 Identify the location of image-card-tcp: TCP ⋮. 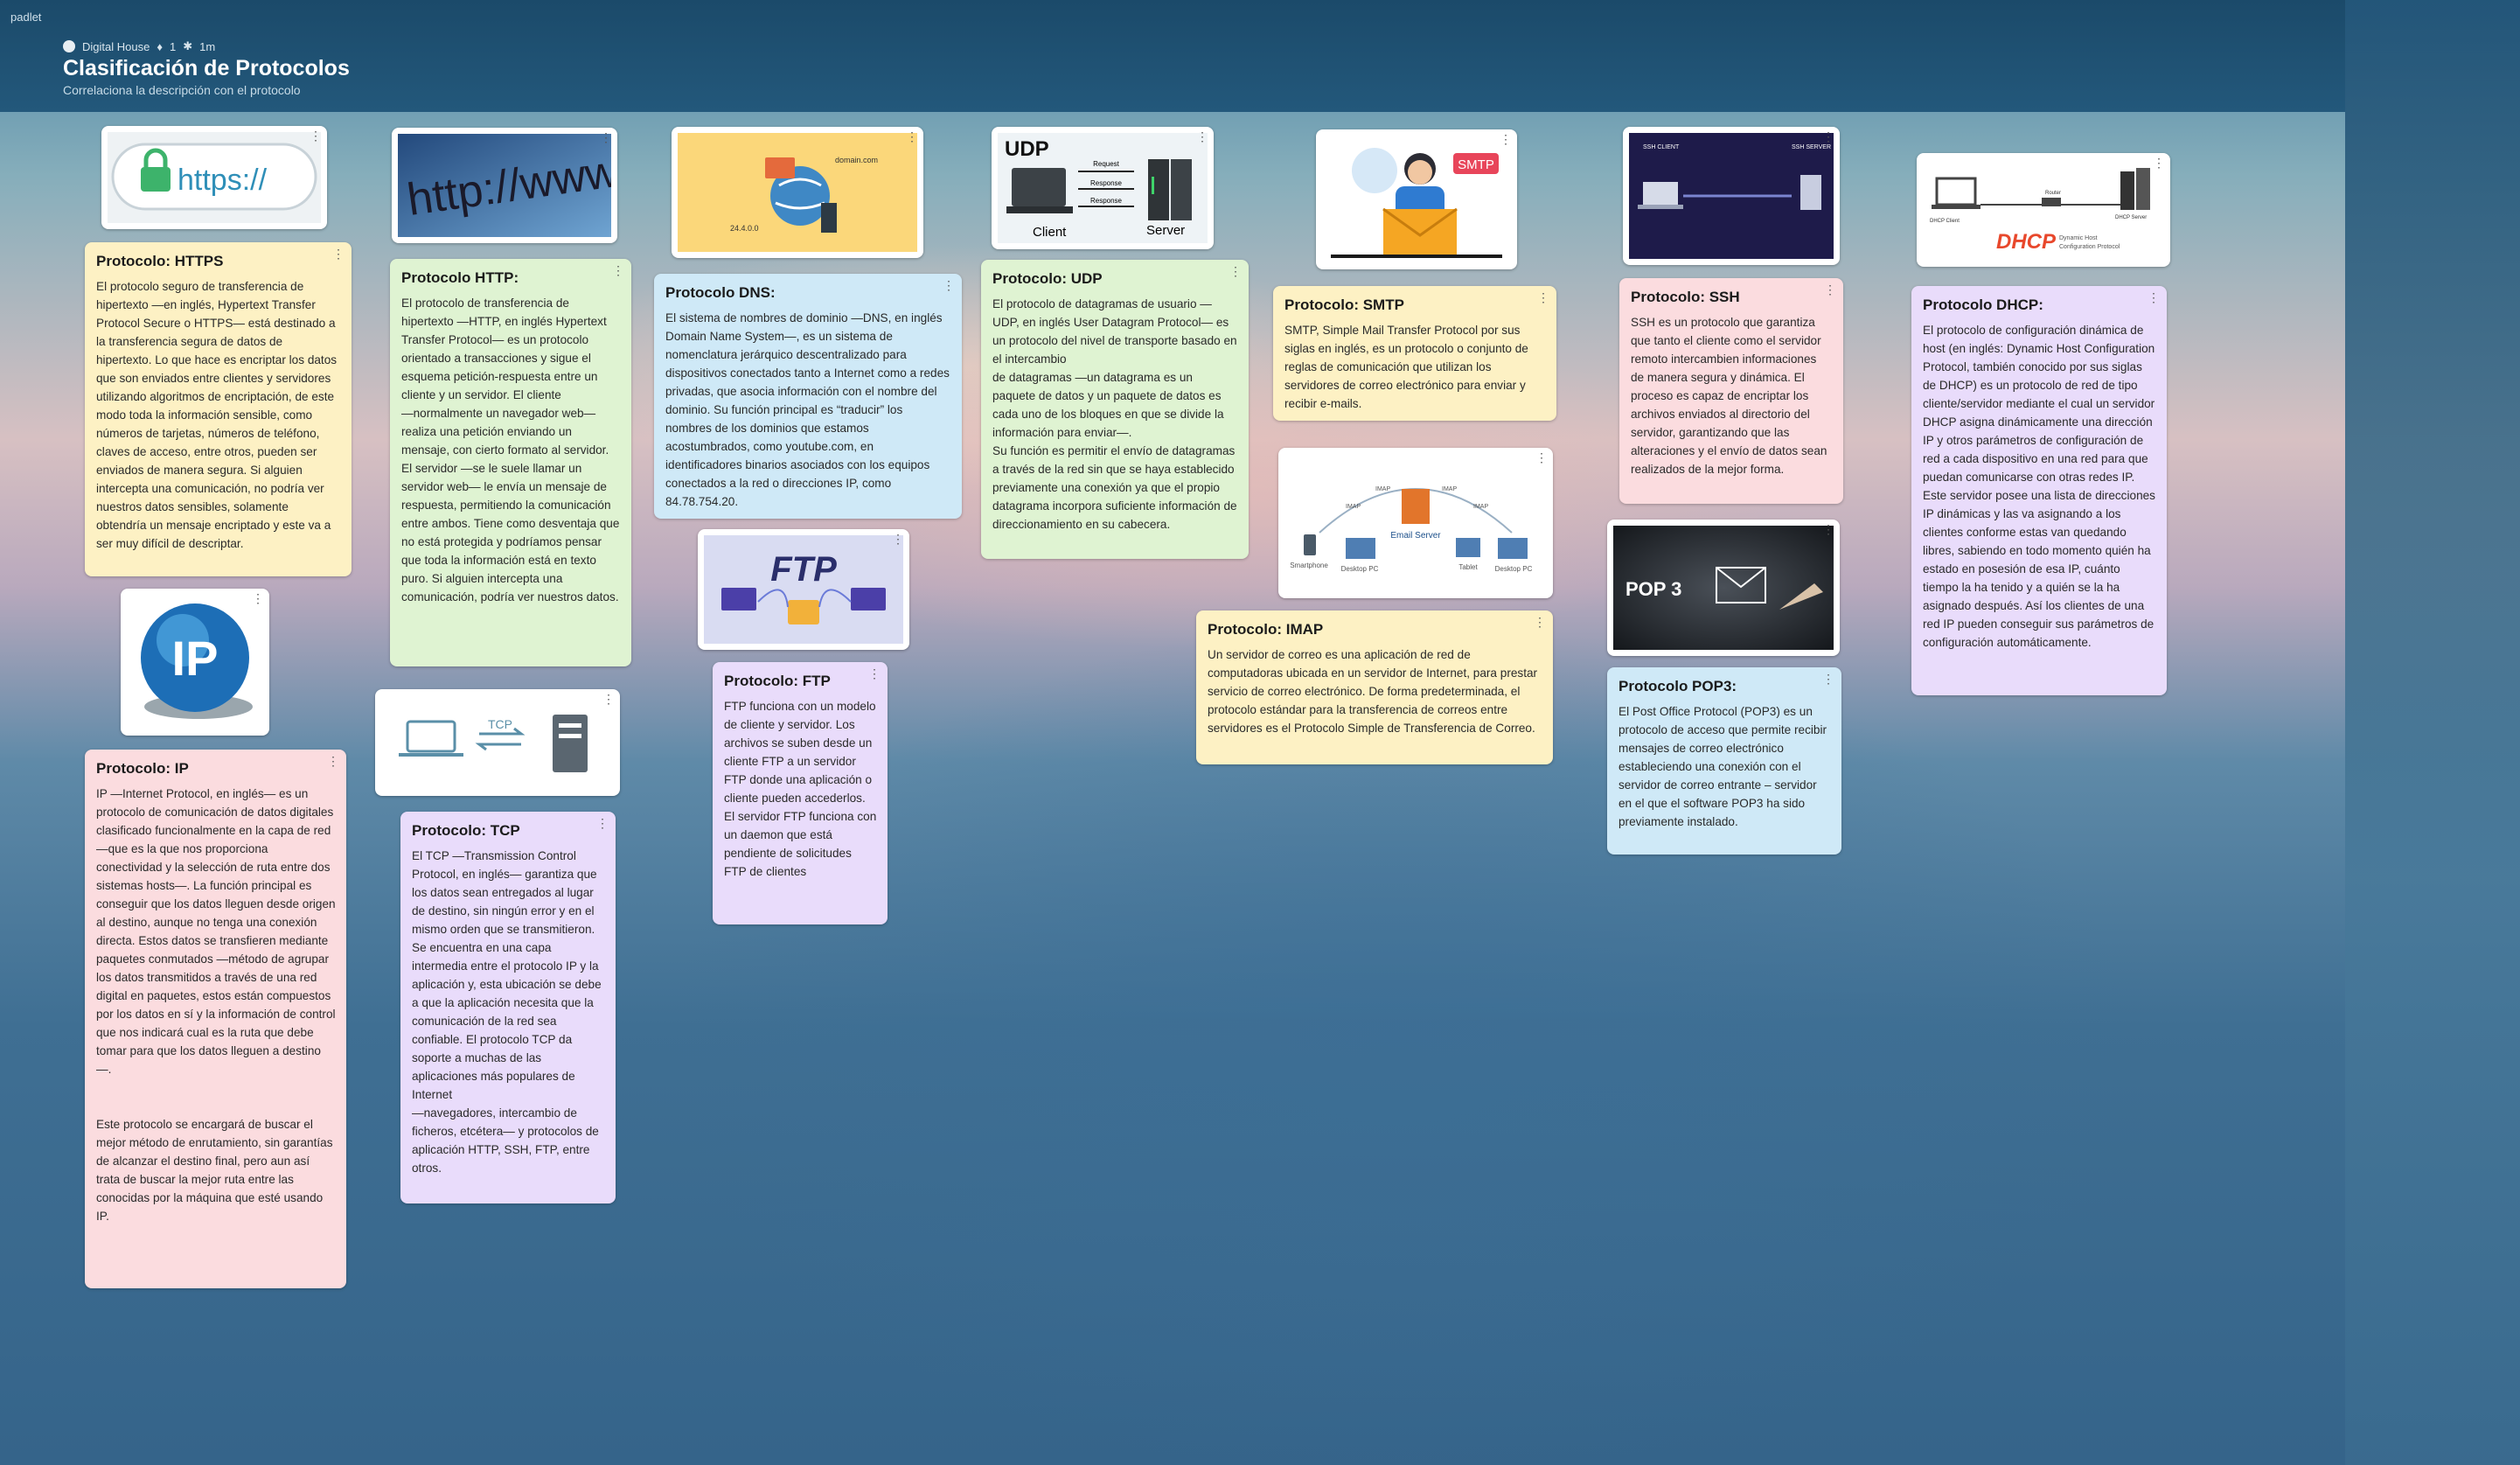
(497, 742).